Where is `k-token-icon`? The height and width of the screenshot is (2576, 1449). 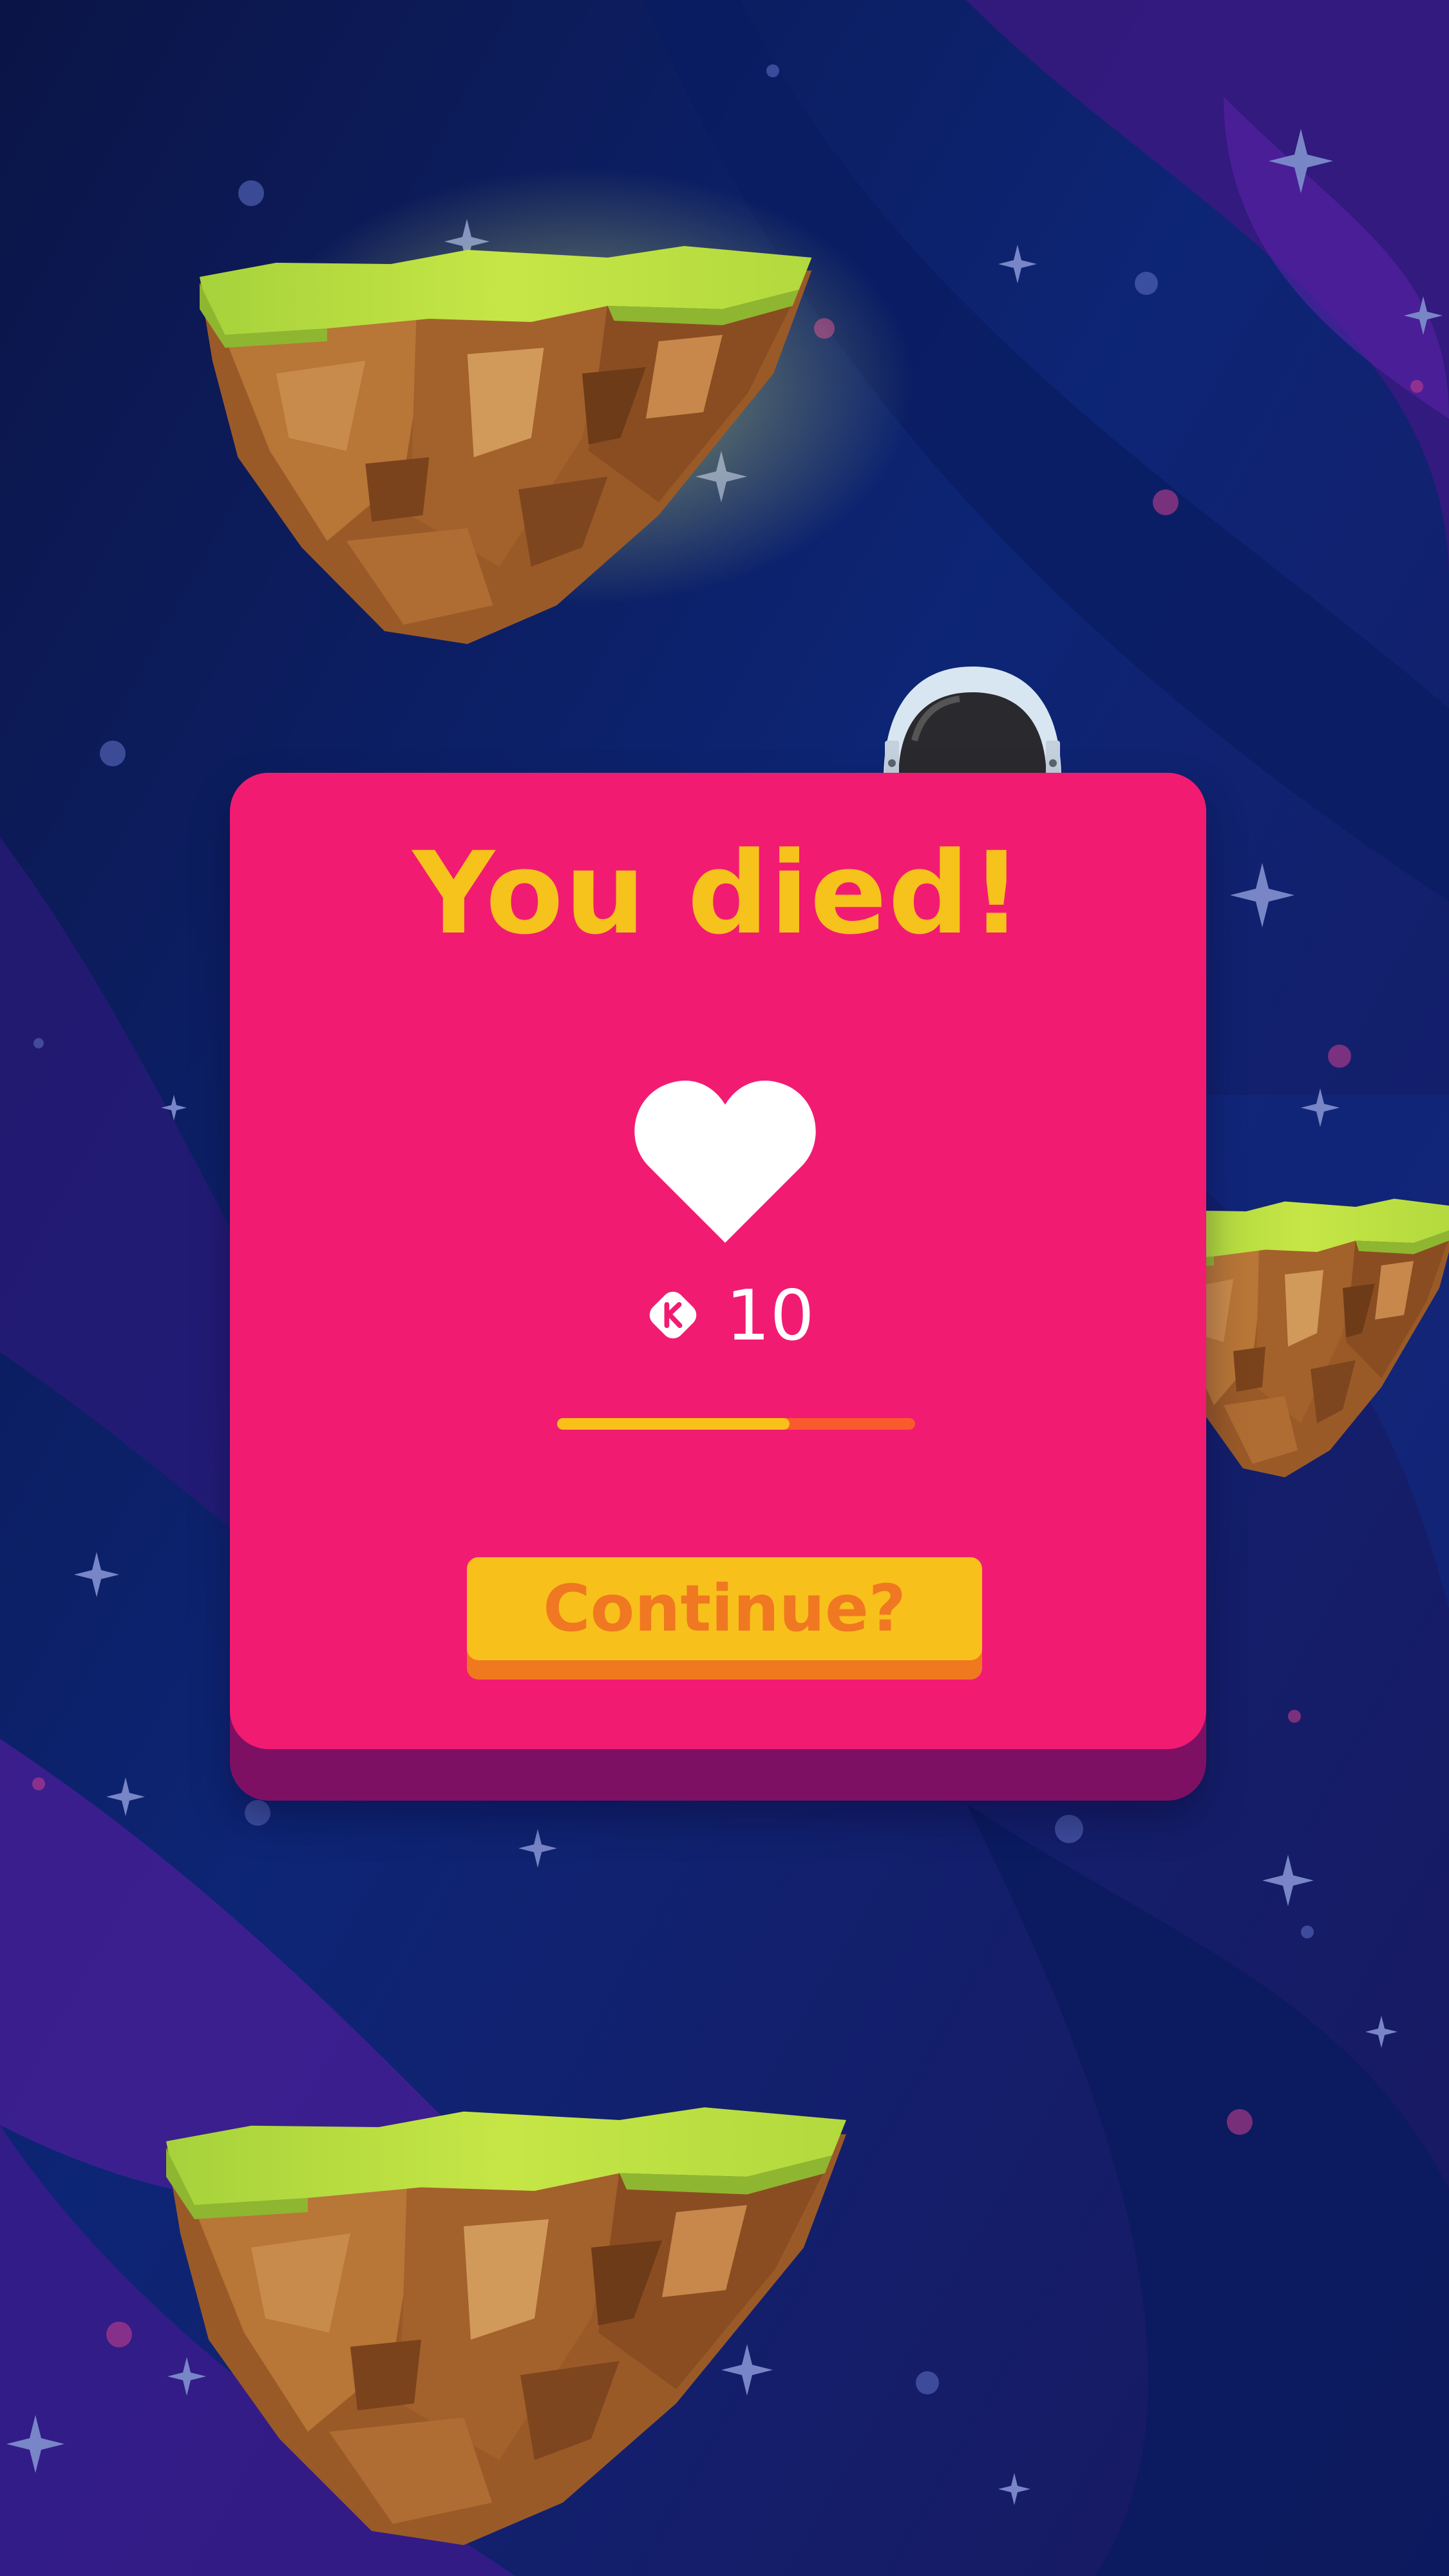 k-token-icon is located at coordinates (673, 1315).